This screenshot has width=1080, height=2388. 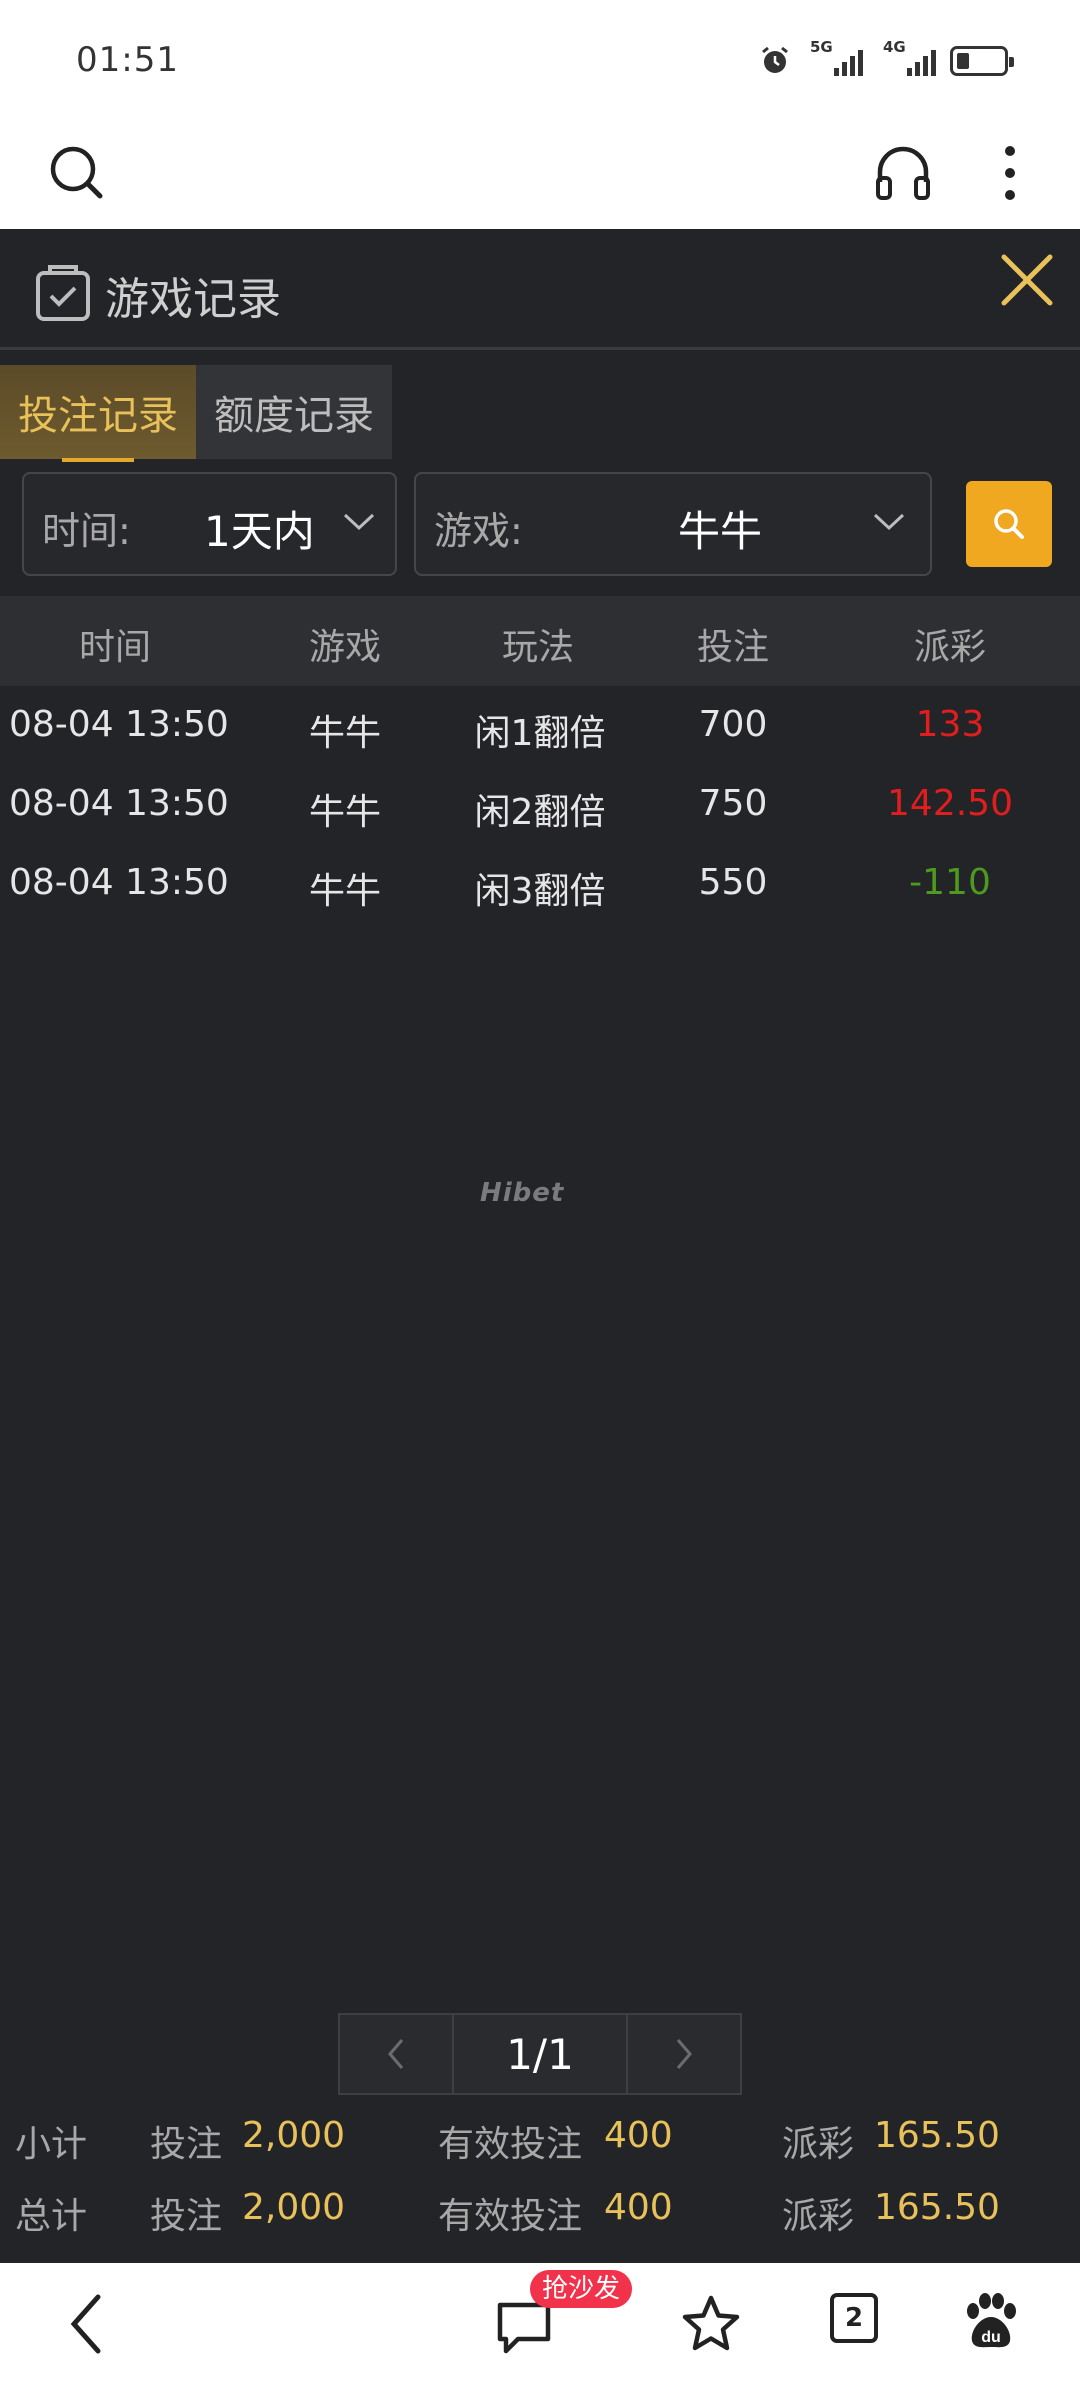 What do you see at coordinates (894, 47) in the screenshot?
I see `net-4g-label: 4G` at bounding box center [894, 47].